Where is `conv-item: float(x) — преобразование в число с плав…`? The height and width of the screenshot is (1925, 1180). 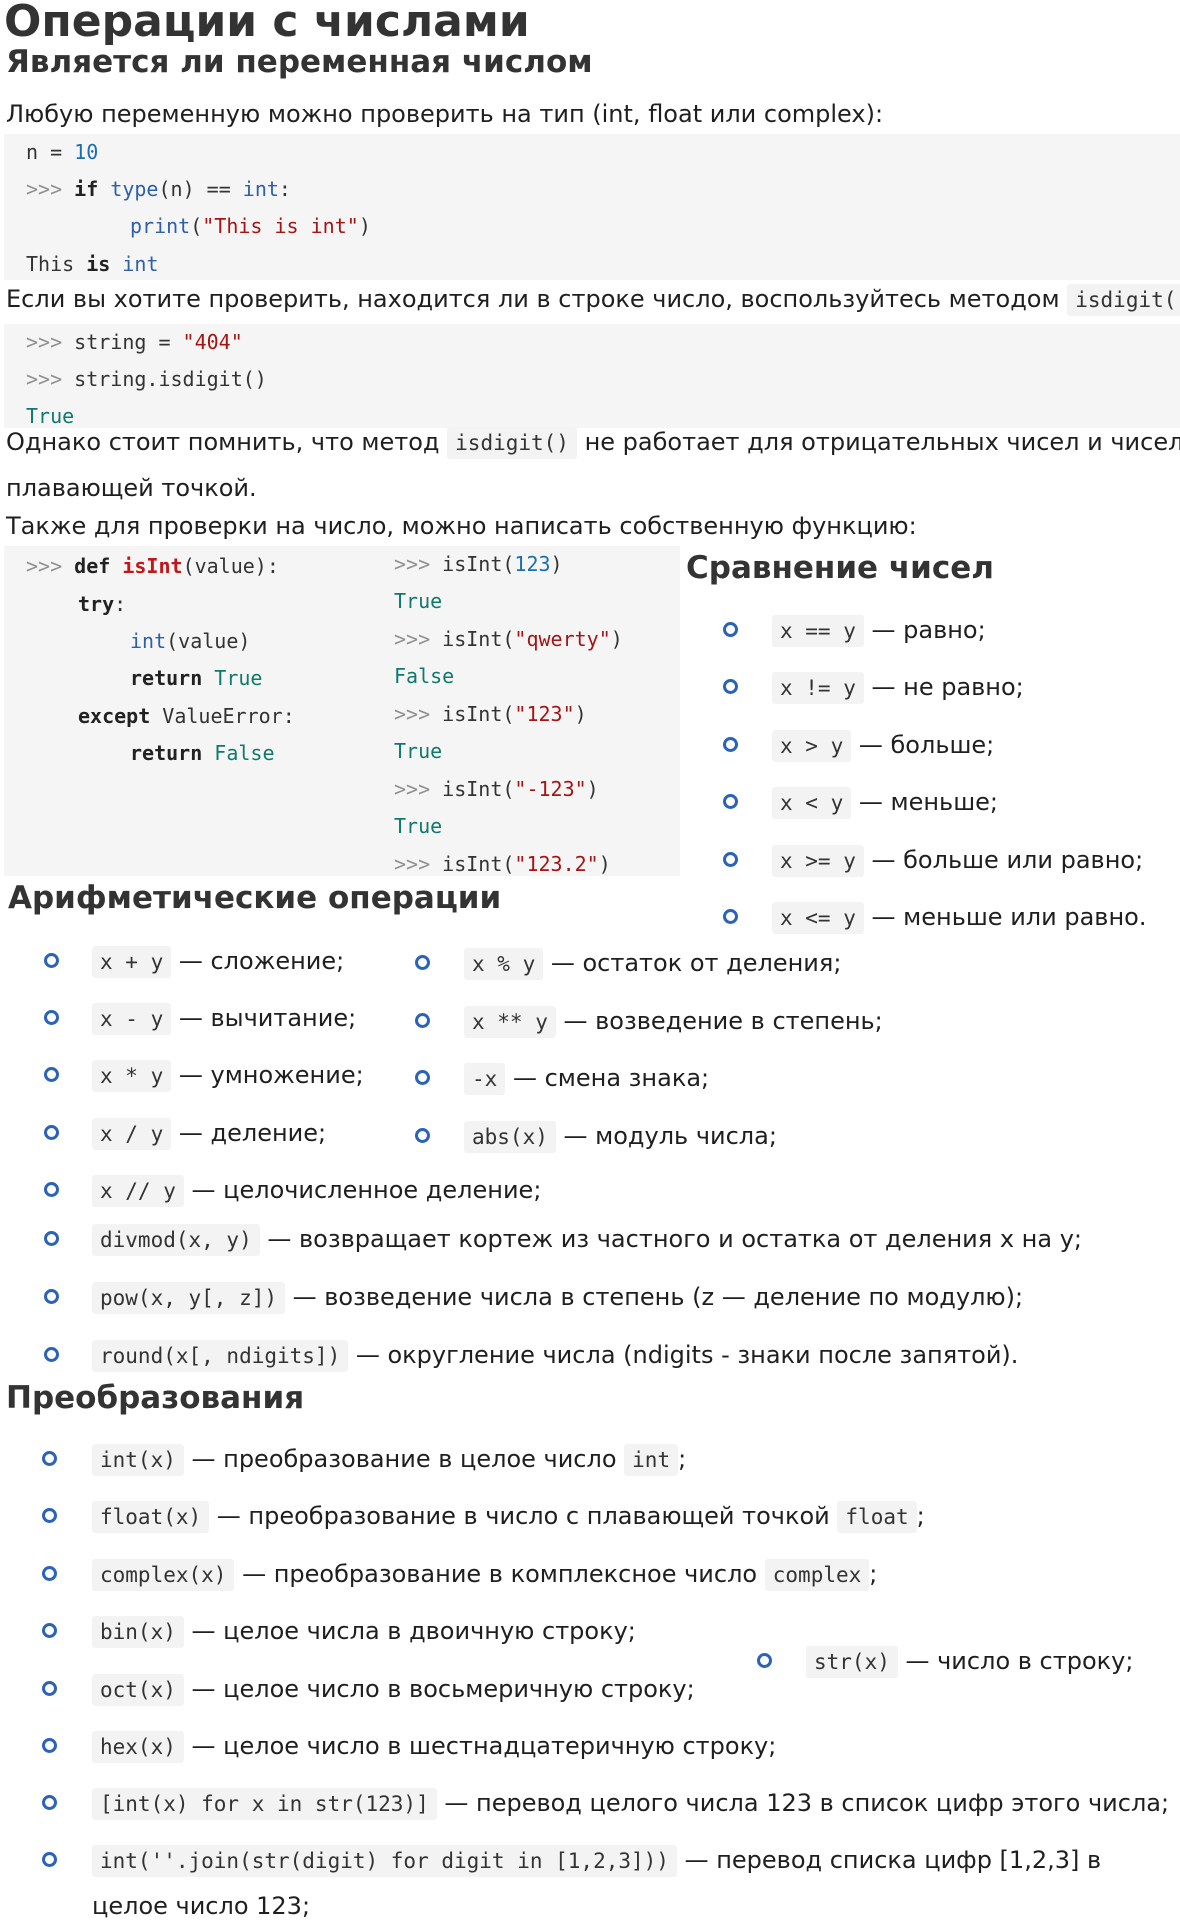
conv-item: float(x) — преобразование в число с плав… is located at coordinates (508, 1517).